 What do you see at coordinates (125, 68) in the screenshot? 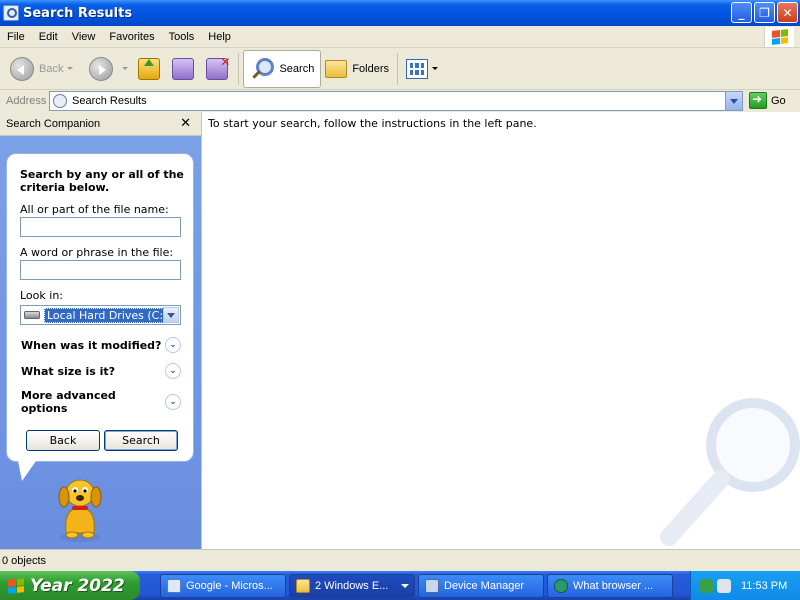
I see `forward-dropdown-icon` at bounding box center [125, 68].